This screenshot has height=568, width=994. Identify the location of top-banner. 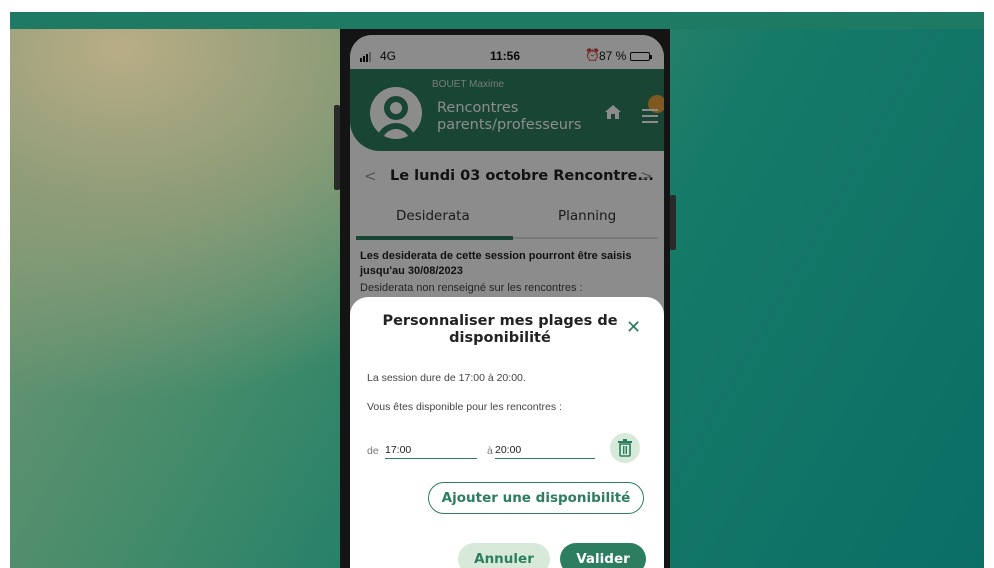
(497, 20).